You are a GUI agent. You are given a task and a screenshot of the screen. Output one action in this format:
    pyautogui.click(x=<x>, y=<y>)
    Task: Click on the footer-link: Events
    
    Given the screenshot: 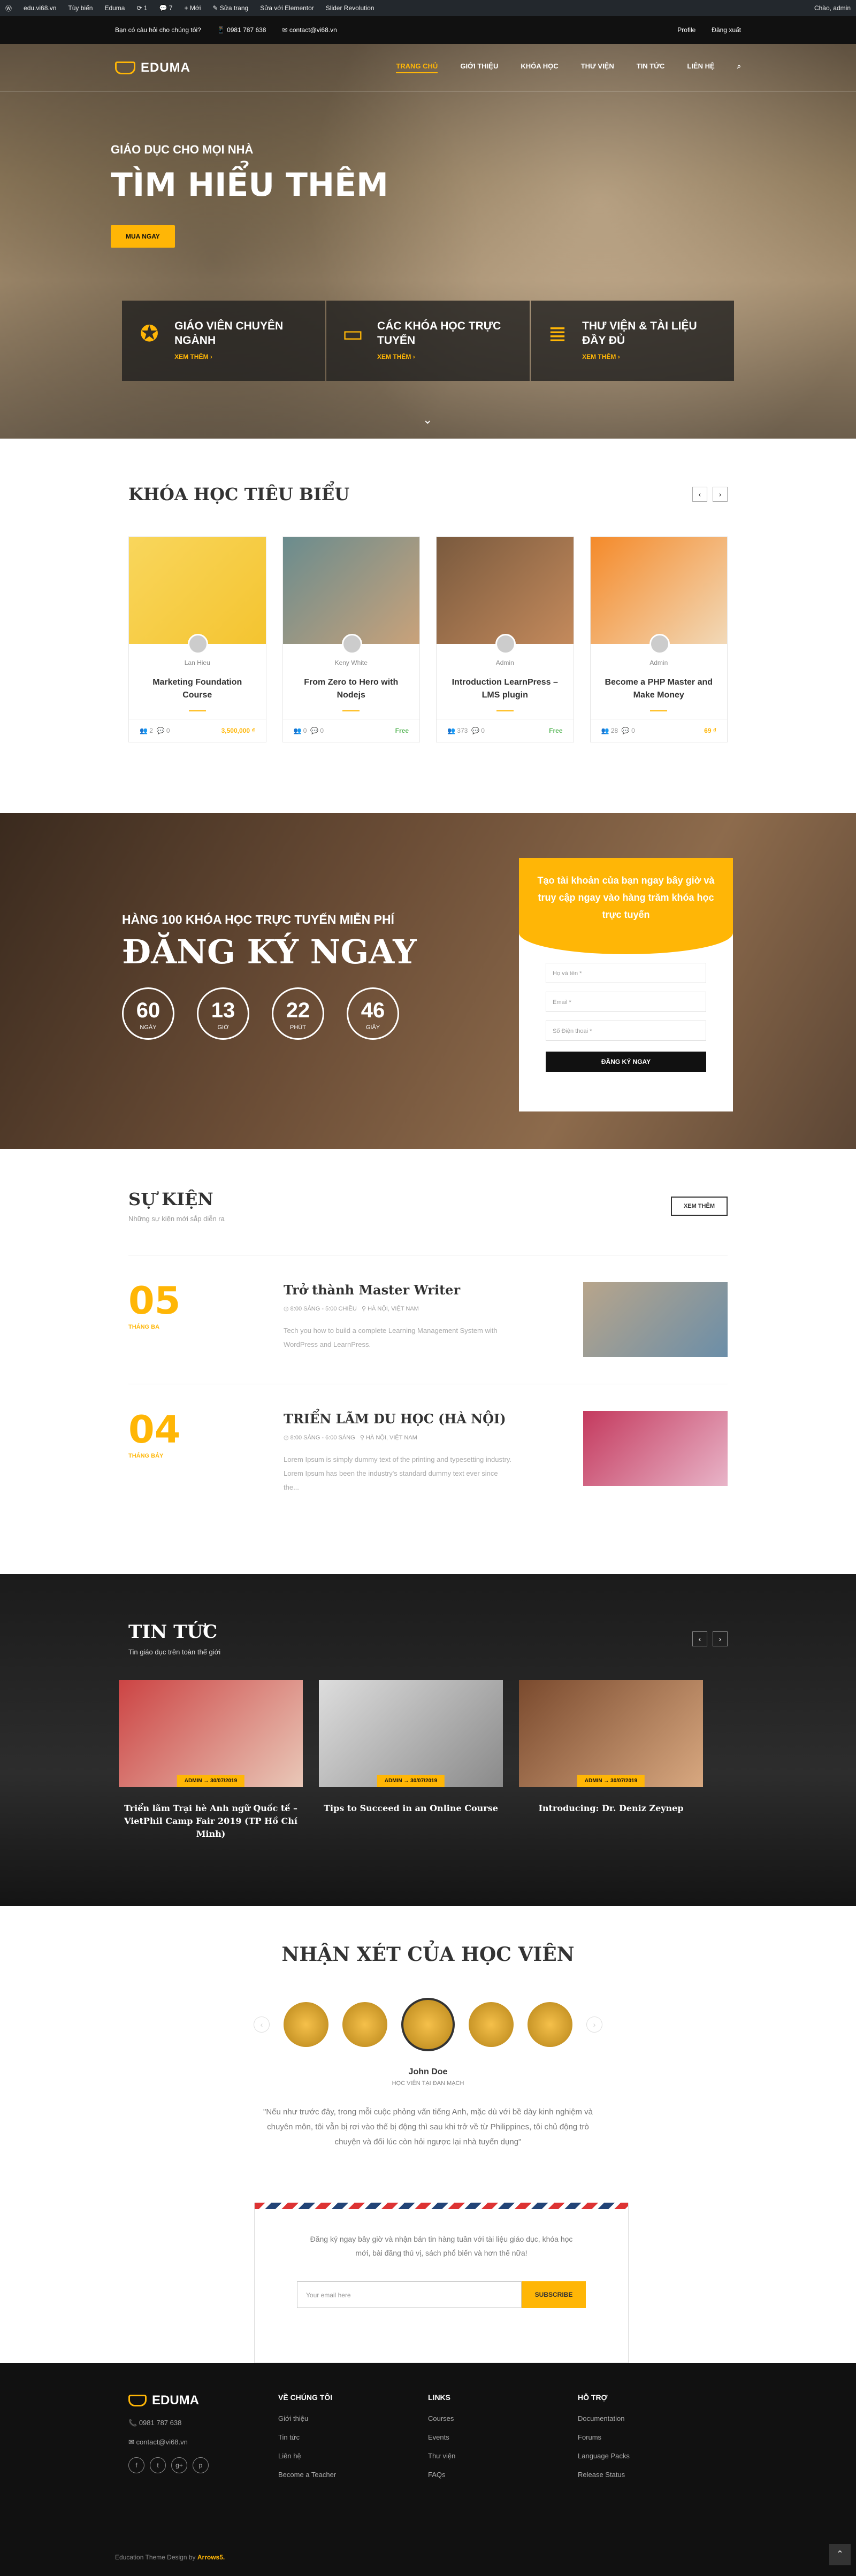 What is the action you would take?
    pyautogui.click(x=503, y=2437)
    